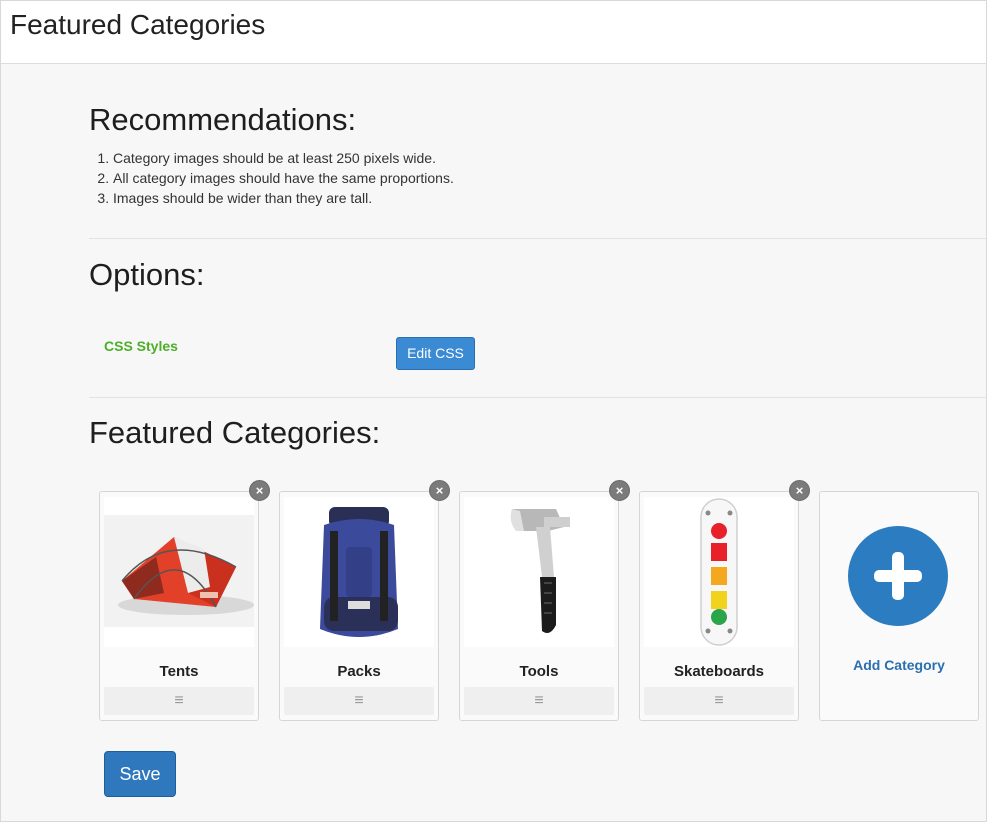 Image resolution: width=987 pixels, height=822 pixels. What do you see at coordinates (235, 432) in the screenshot?
I see `featured-categories-heading: Featured Categories:` at bounding box center [235, 432].